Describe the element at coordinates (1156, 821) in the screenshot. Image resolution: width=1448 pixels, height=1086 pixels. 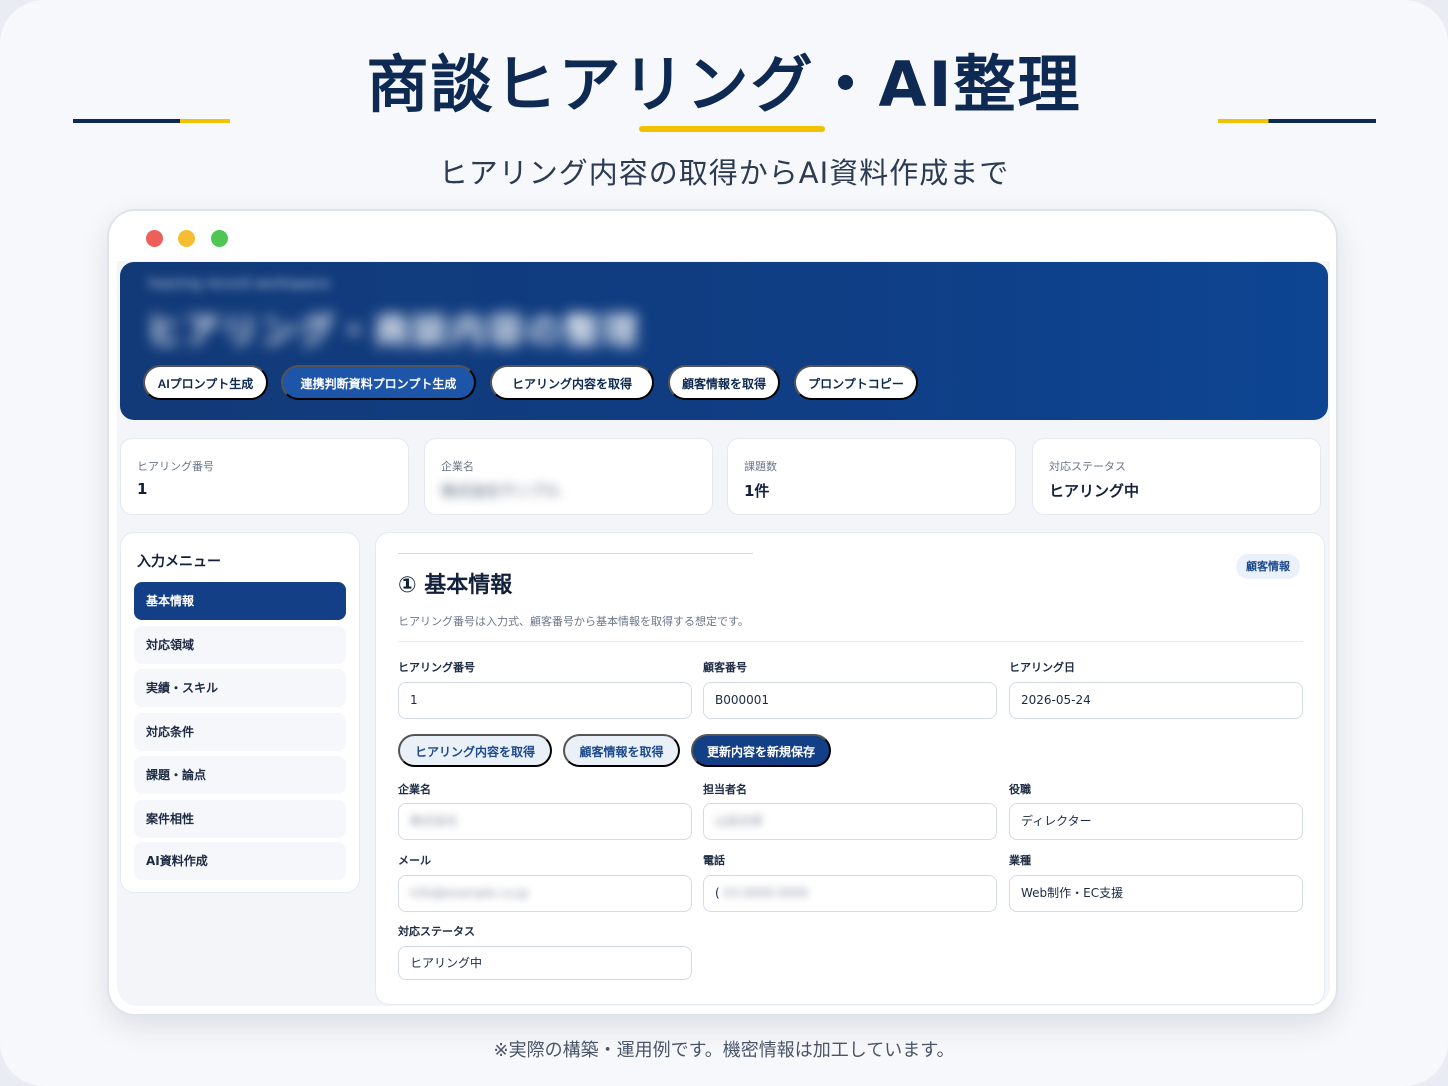
I see `role-input: ディレクター` at that location.